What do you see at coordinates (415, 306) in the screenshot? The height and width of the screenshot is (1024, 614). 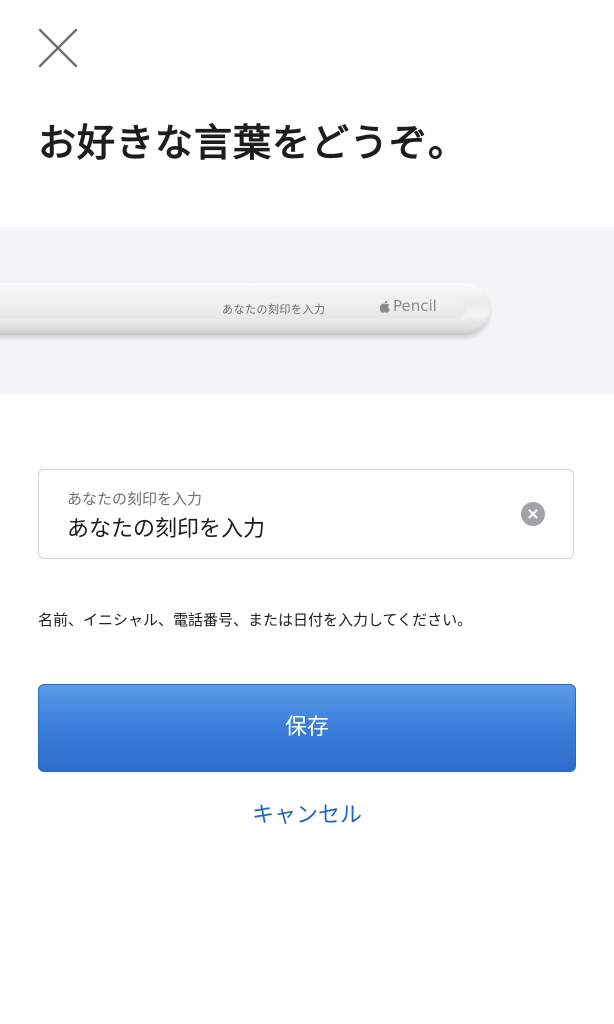 I see `pencil-brand-label: Pencil` at bounding box center [415, 306].